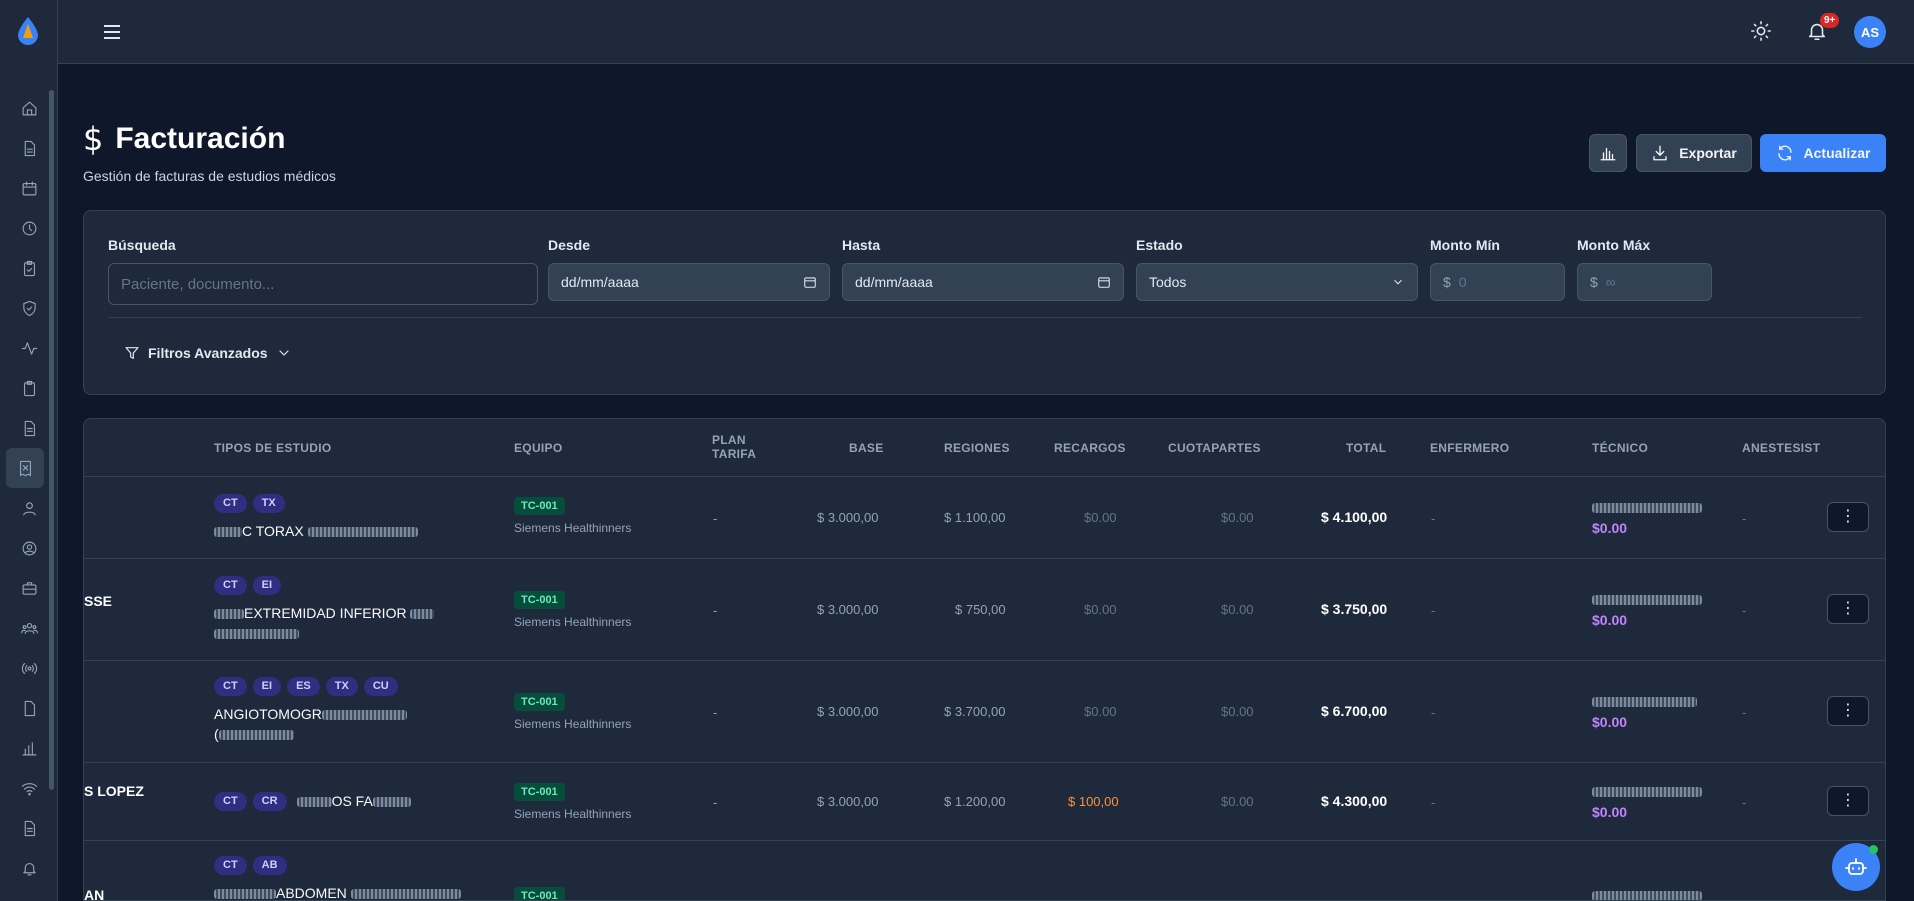  I want to click on study-description: ABDOMEN, so click(337, 892).